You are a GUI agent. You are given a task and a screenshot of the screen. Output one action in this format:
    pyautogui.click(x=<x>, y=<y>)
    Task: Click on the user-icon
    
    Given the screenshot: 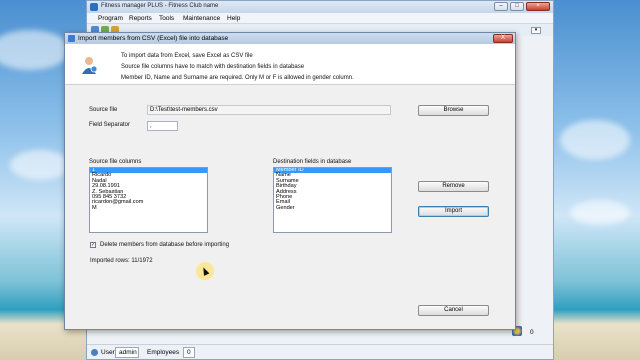 What is the action you would take?
    pyautogui.click(x=94, y=352)
    